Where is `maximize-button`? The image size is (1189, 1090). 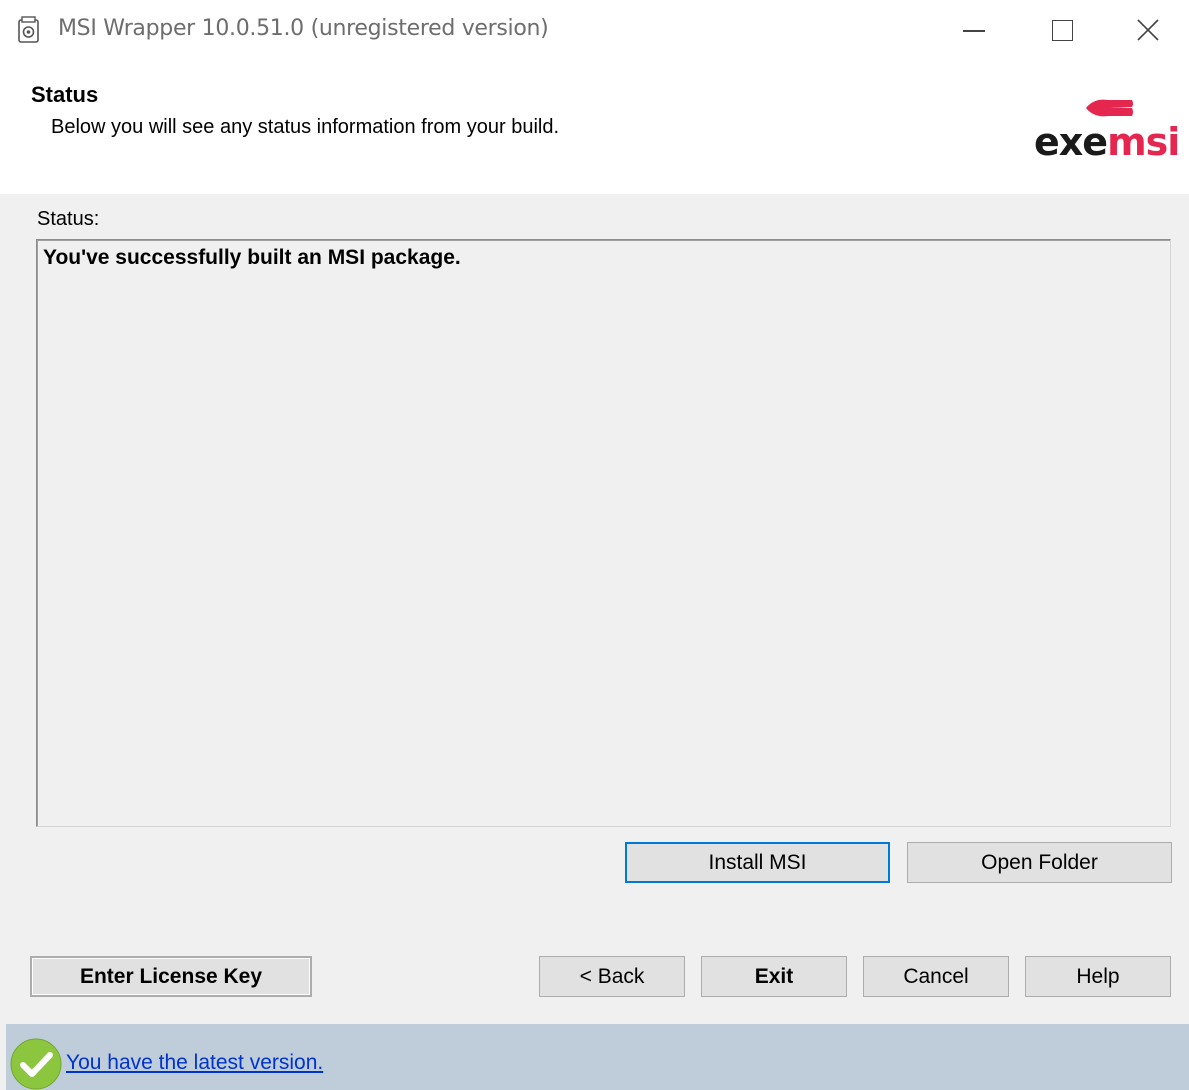
maximize-button is located at coordinates (1062, 30).